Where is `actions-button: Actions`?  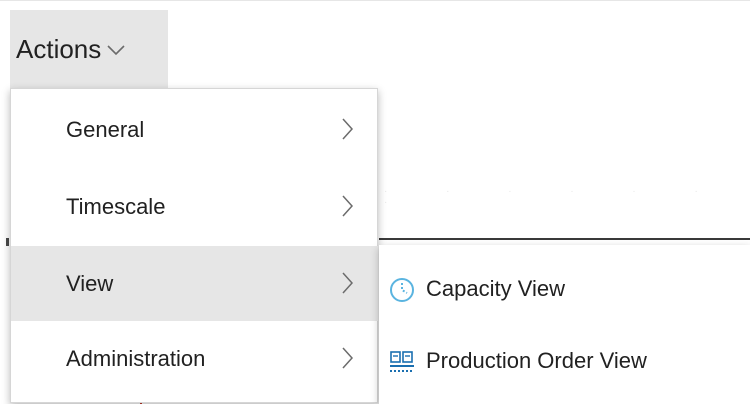
actions-button: Actions is located at coordinates (89, 49).